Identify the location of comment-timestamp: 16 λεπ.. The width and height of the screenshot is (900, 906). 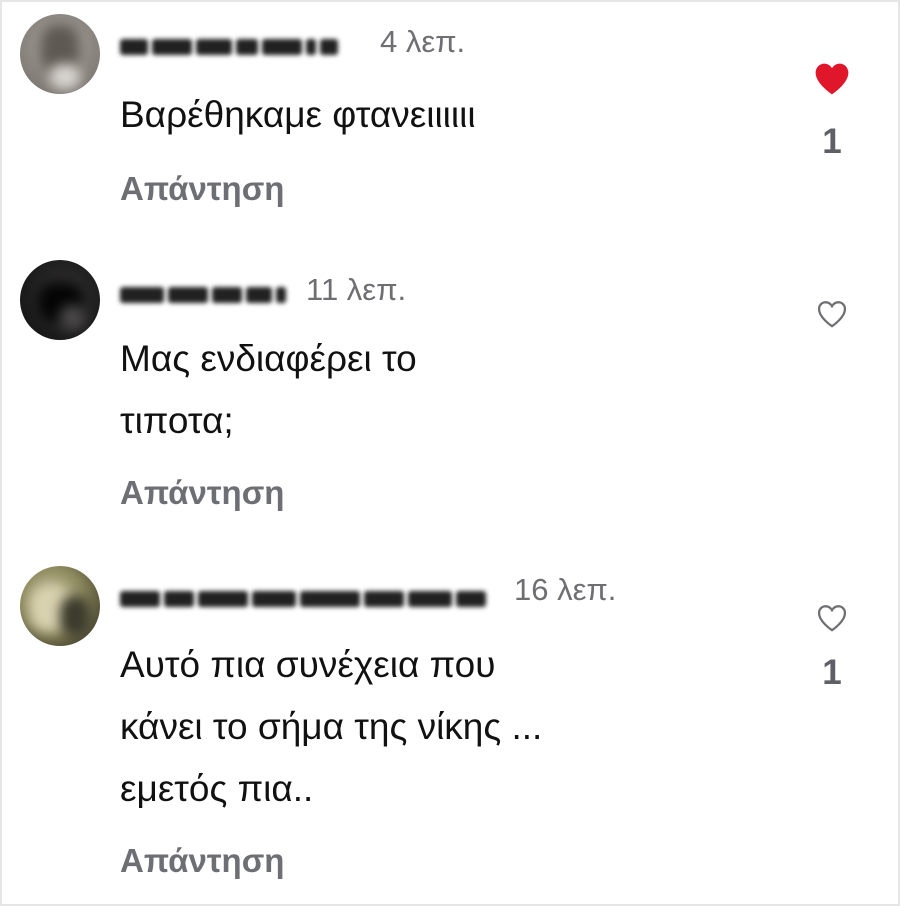
(565, 589).